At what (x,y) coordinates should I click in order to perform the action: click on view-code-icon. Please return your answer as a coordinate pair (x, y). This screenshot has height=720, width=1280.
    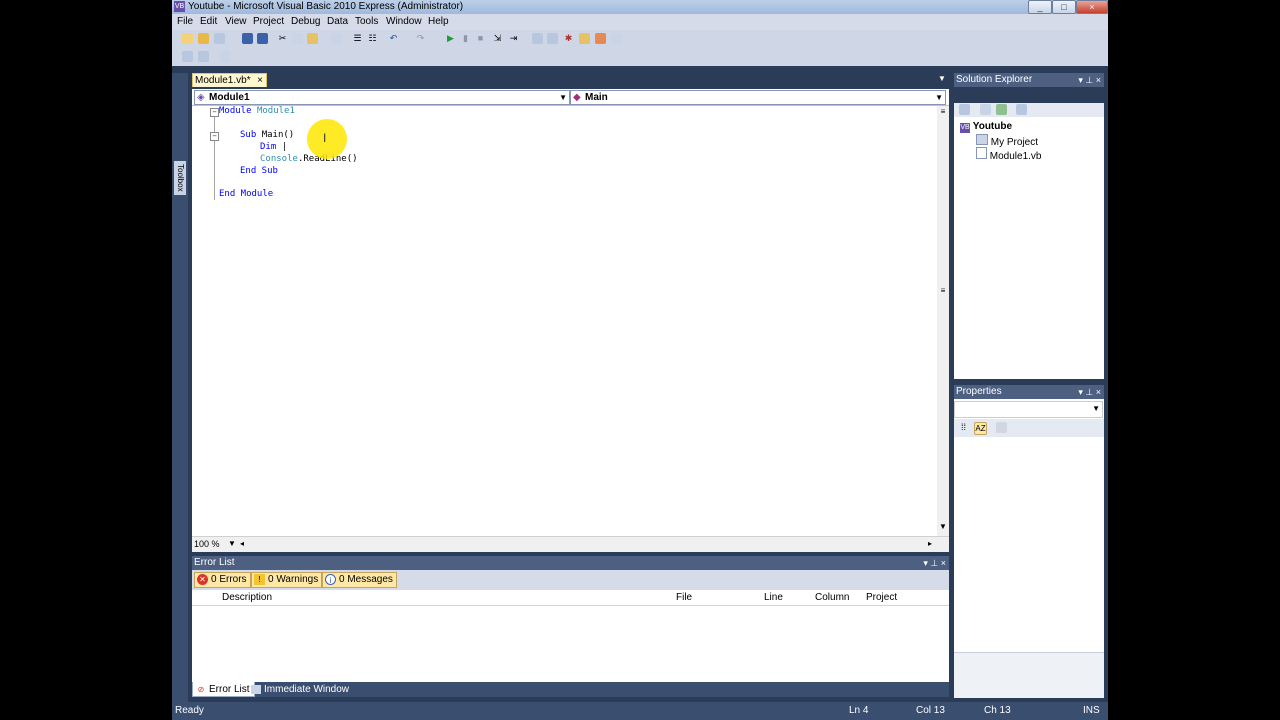
    Looking at the image, I should click on (1021, 109).